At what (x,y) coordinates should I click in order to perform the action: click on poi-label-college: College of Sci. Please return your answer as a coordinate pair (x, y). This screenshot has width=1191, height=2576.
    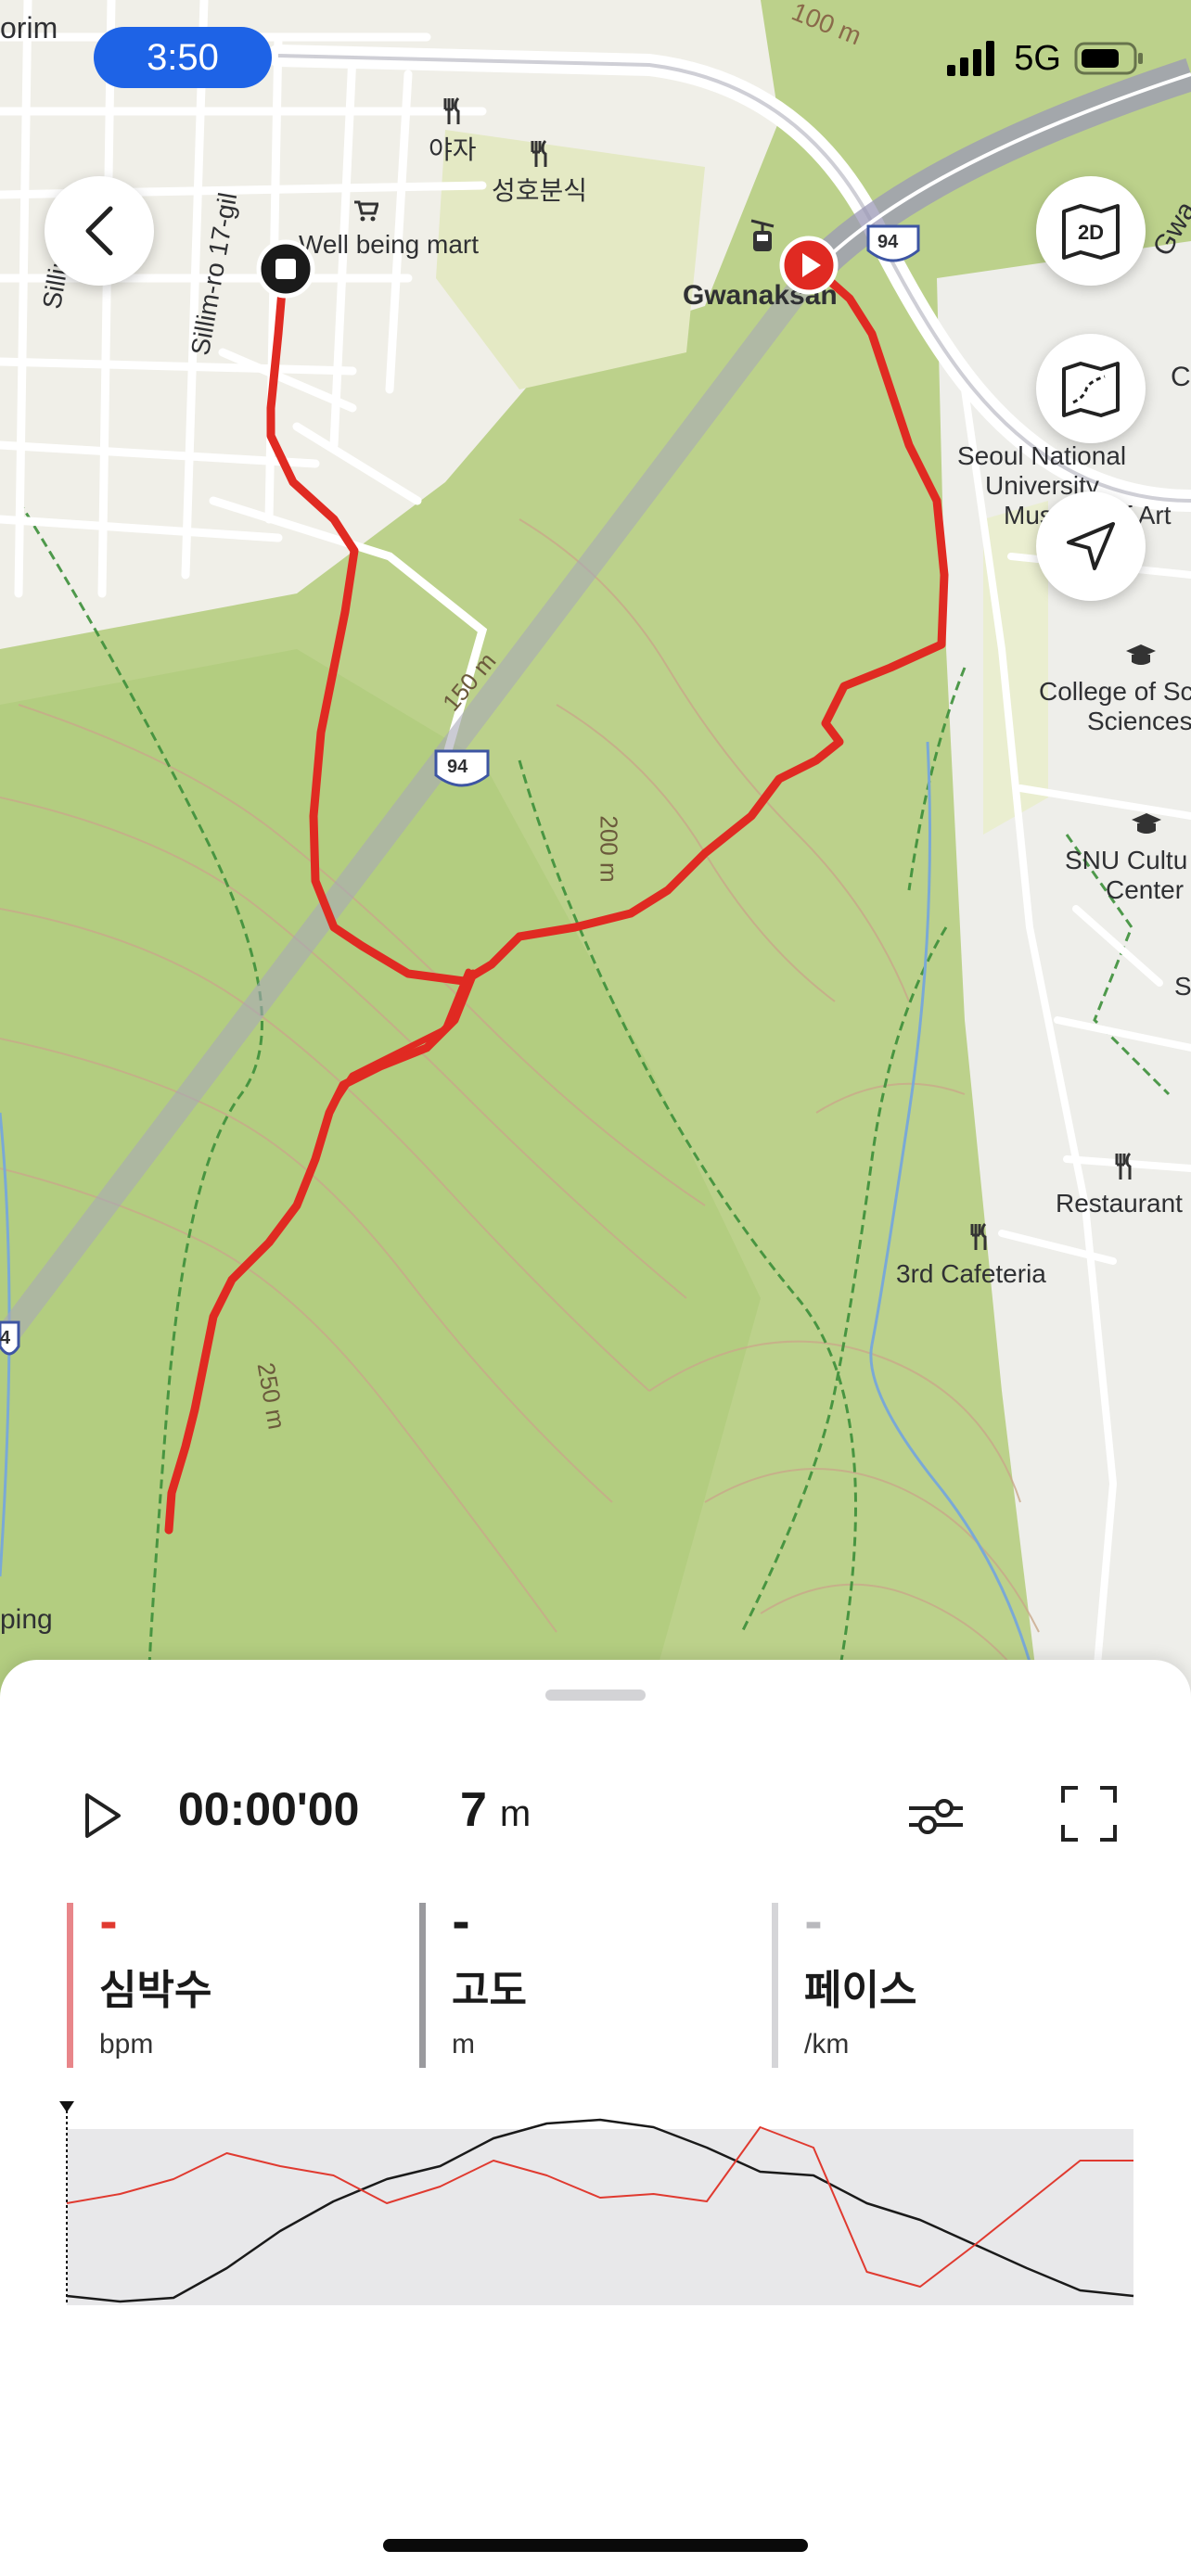
    Looking at the image, I should click on (1115, 692).